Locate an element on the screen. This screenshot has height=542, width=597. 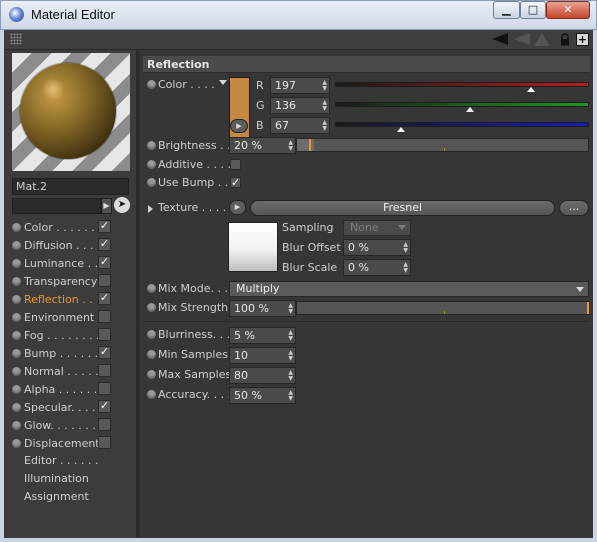
g-slider is located at coordinates (462, 104).